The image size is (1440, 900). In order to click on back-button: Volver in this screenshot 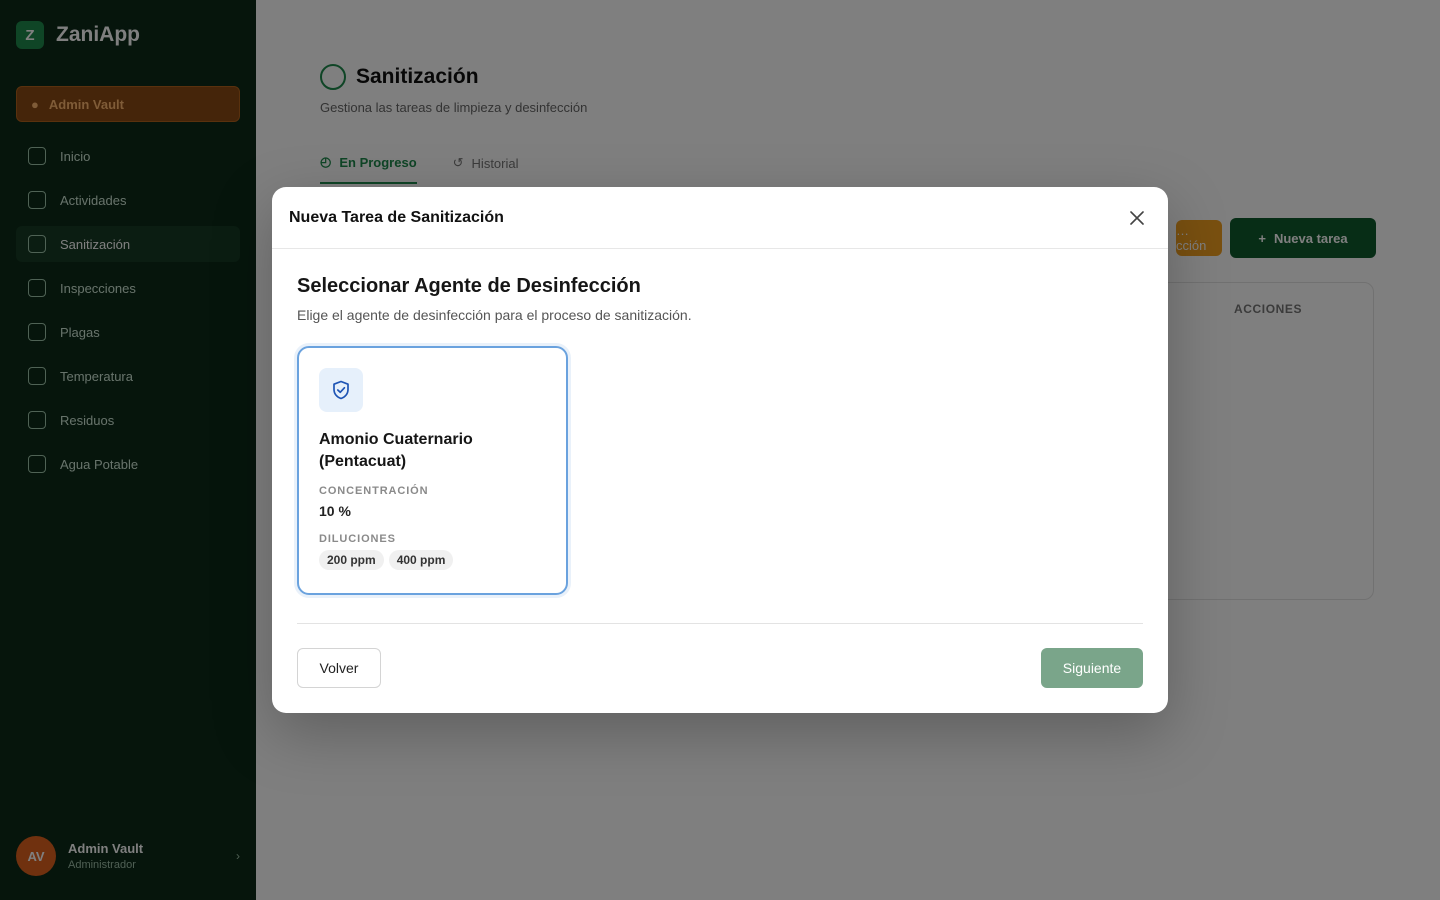, I will do `click(339, 668)`.